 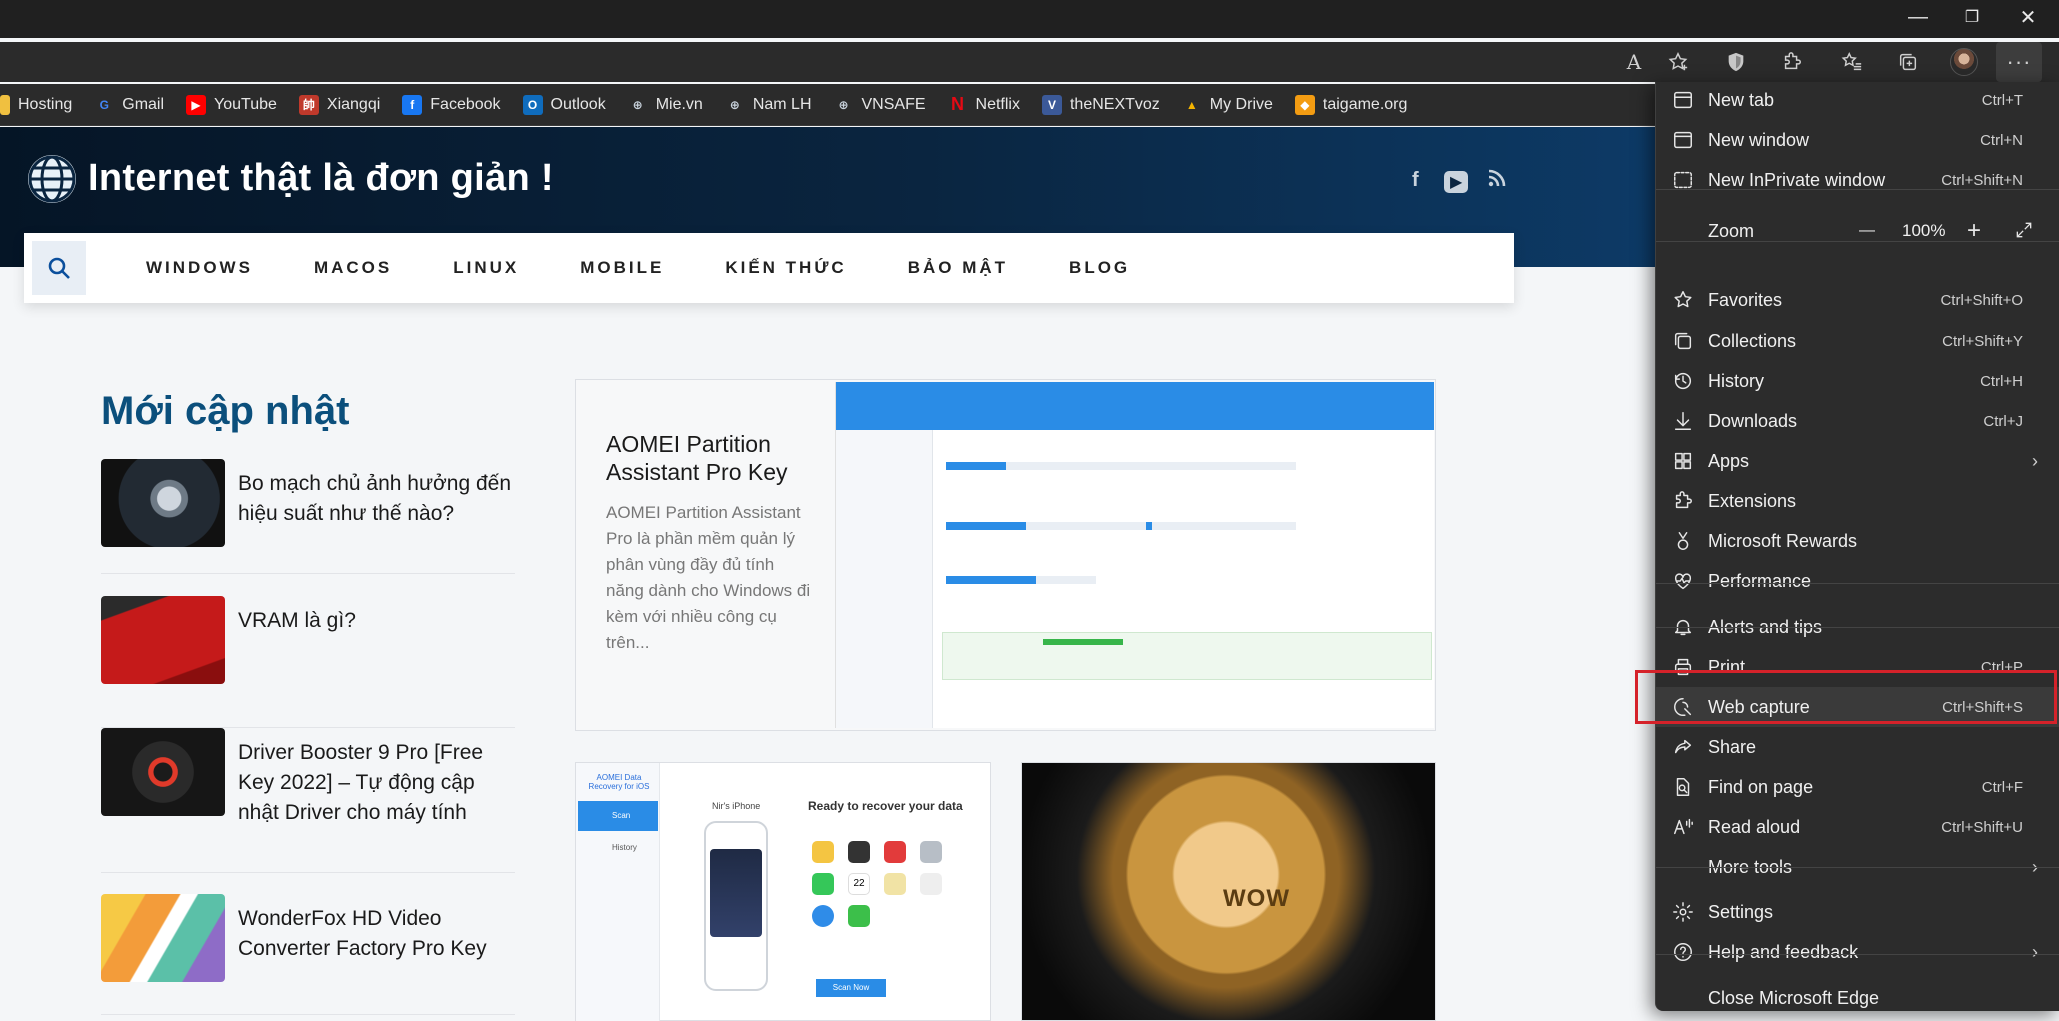 What do you see at coordinates (1857, 140) in the screenshot?
I see `menu-item-new-window: New window Ctrl+N` at bounding box center [1857, 140].